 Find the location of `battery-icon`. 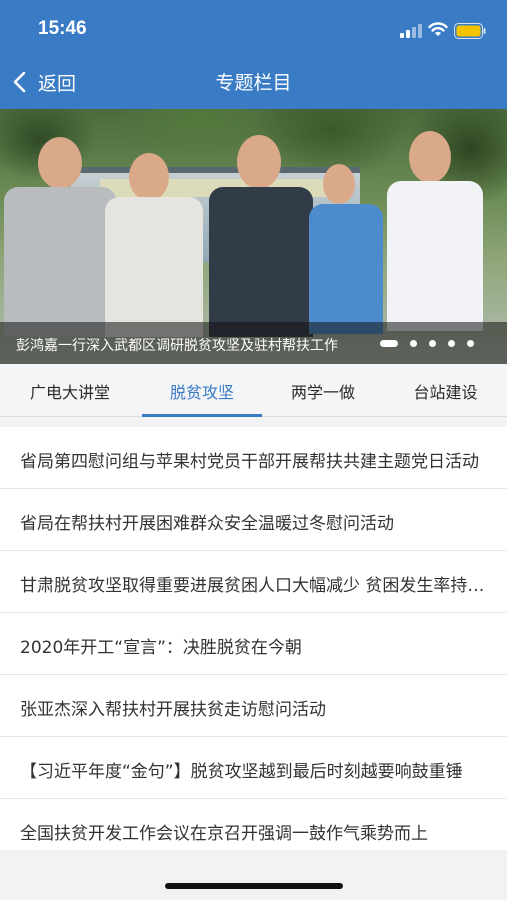

battery-icon is located at coordinates (470, 31).